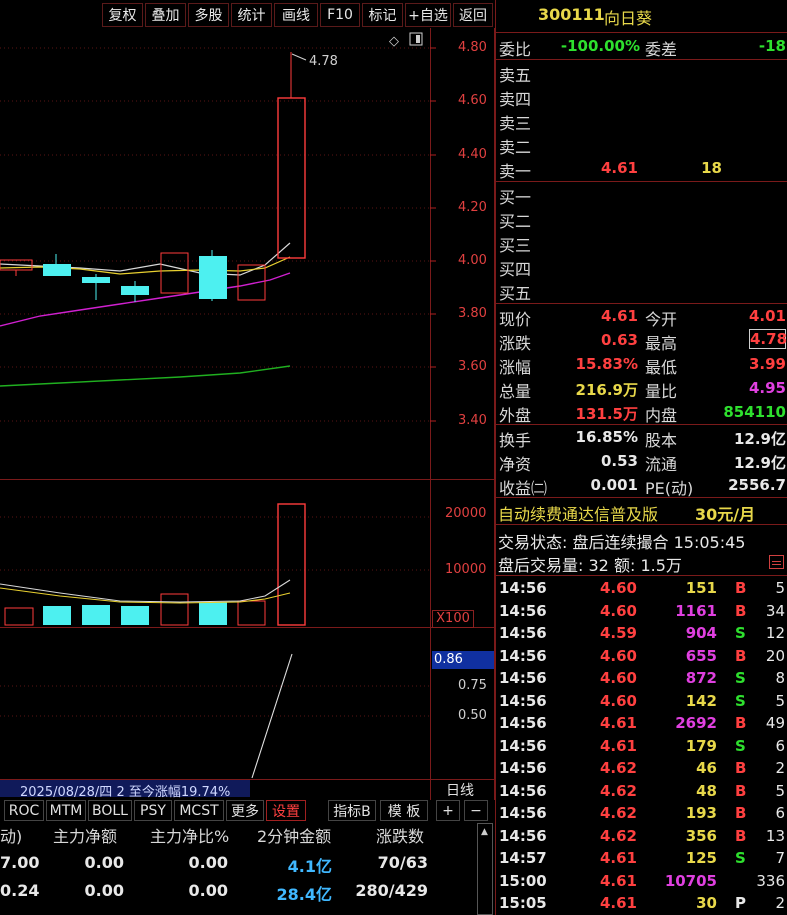  What do you see at coordinates (404, 810) in the screenshot?
I see `tab-template: 模 板` at bounding box center [404, 810].